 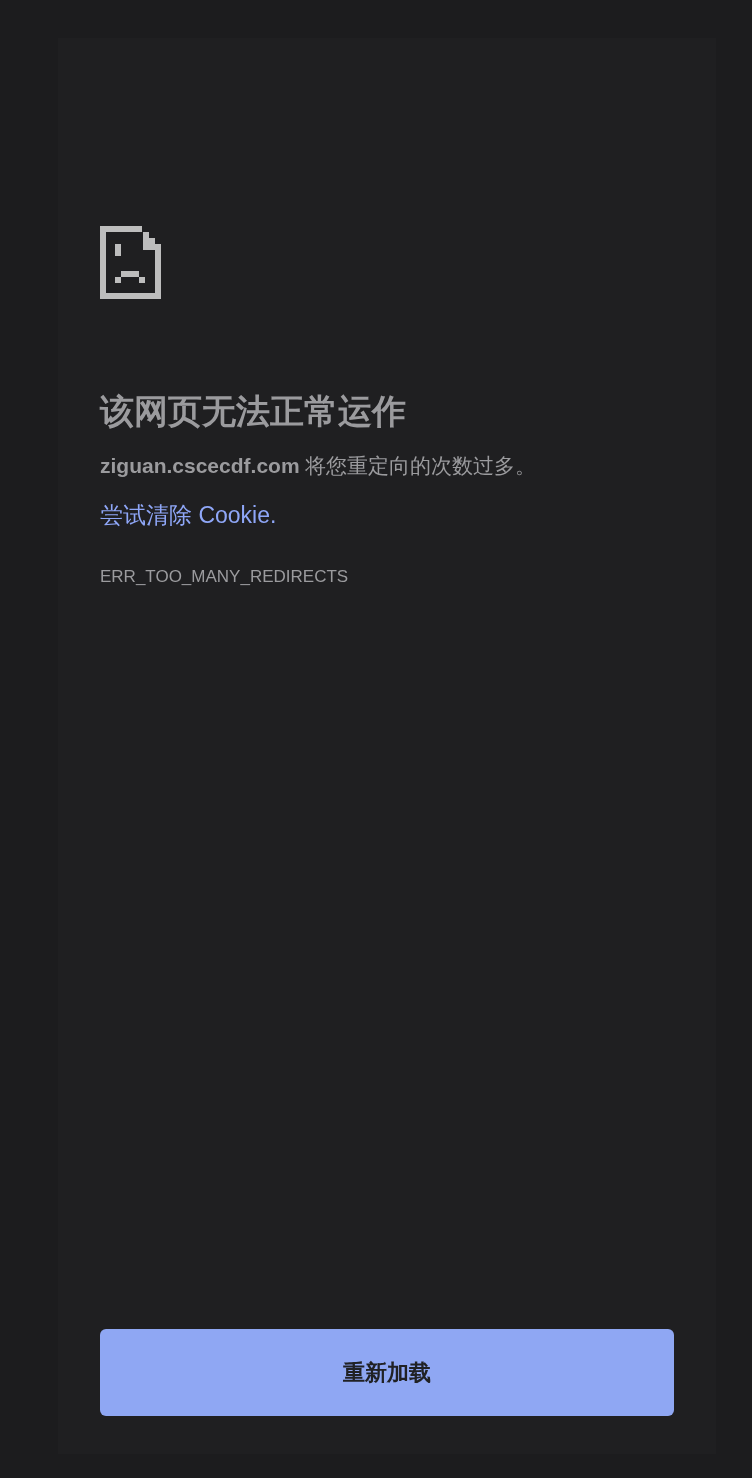 What do you see at coordinates (130, 262) in the screenshot?
I see `sad-page-icon` at bounding box center [130, 262].